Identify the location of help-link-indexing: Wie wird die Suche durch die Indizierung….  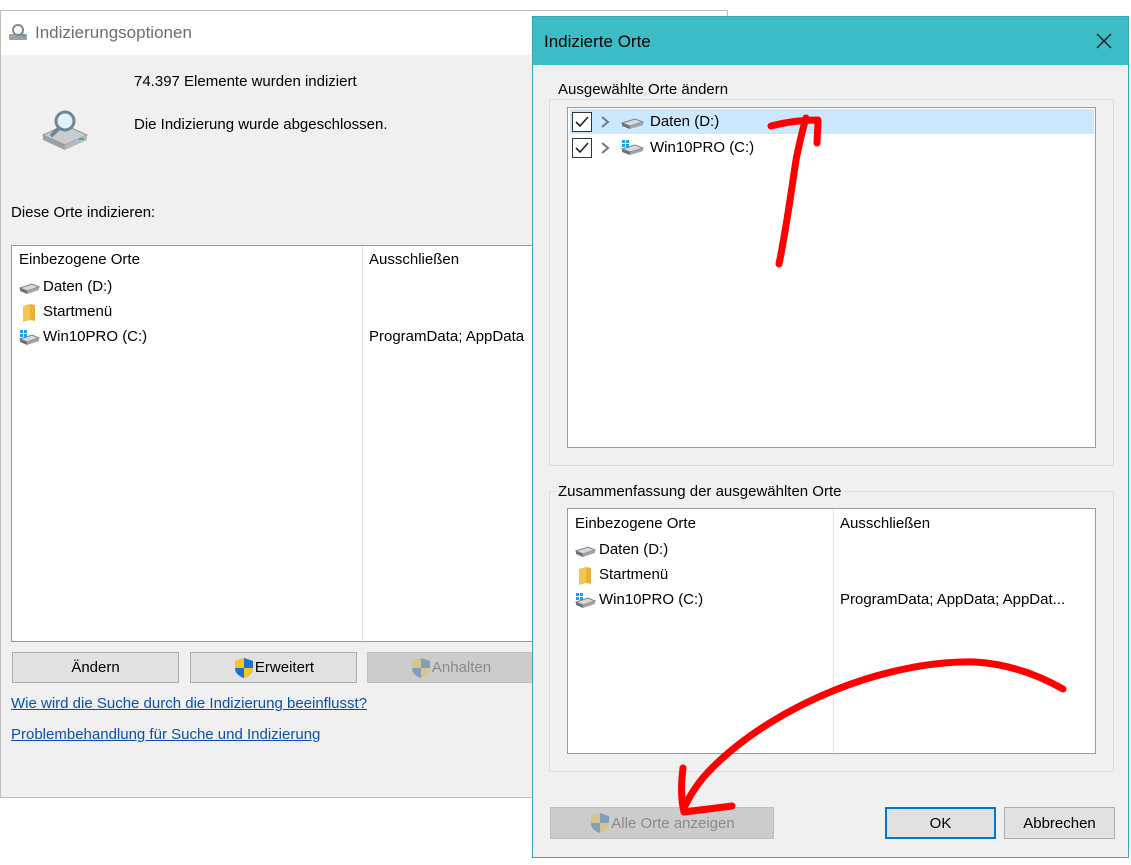
(189, 703).